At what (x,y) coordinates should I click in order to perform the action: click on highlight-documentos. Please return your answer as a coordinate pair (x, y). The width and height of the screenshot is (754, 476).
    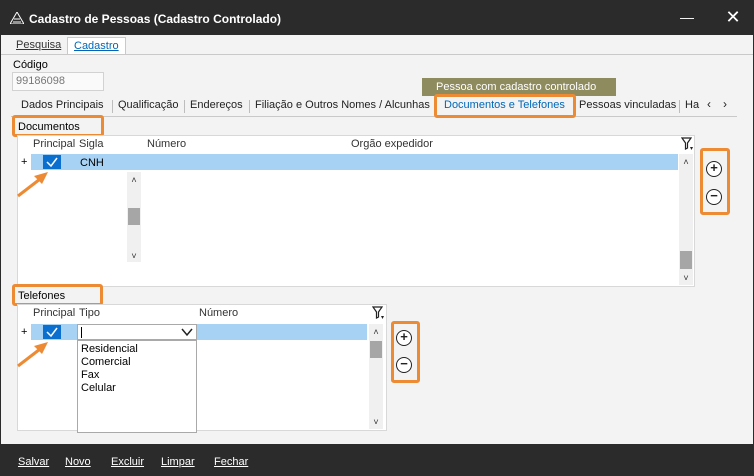
    Looking at the image, I should click on (58, 126).